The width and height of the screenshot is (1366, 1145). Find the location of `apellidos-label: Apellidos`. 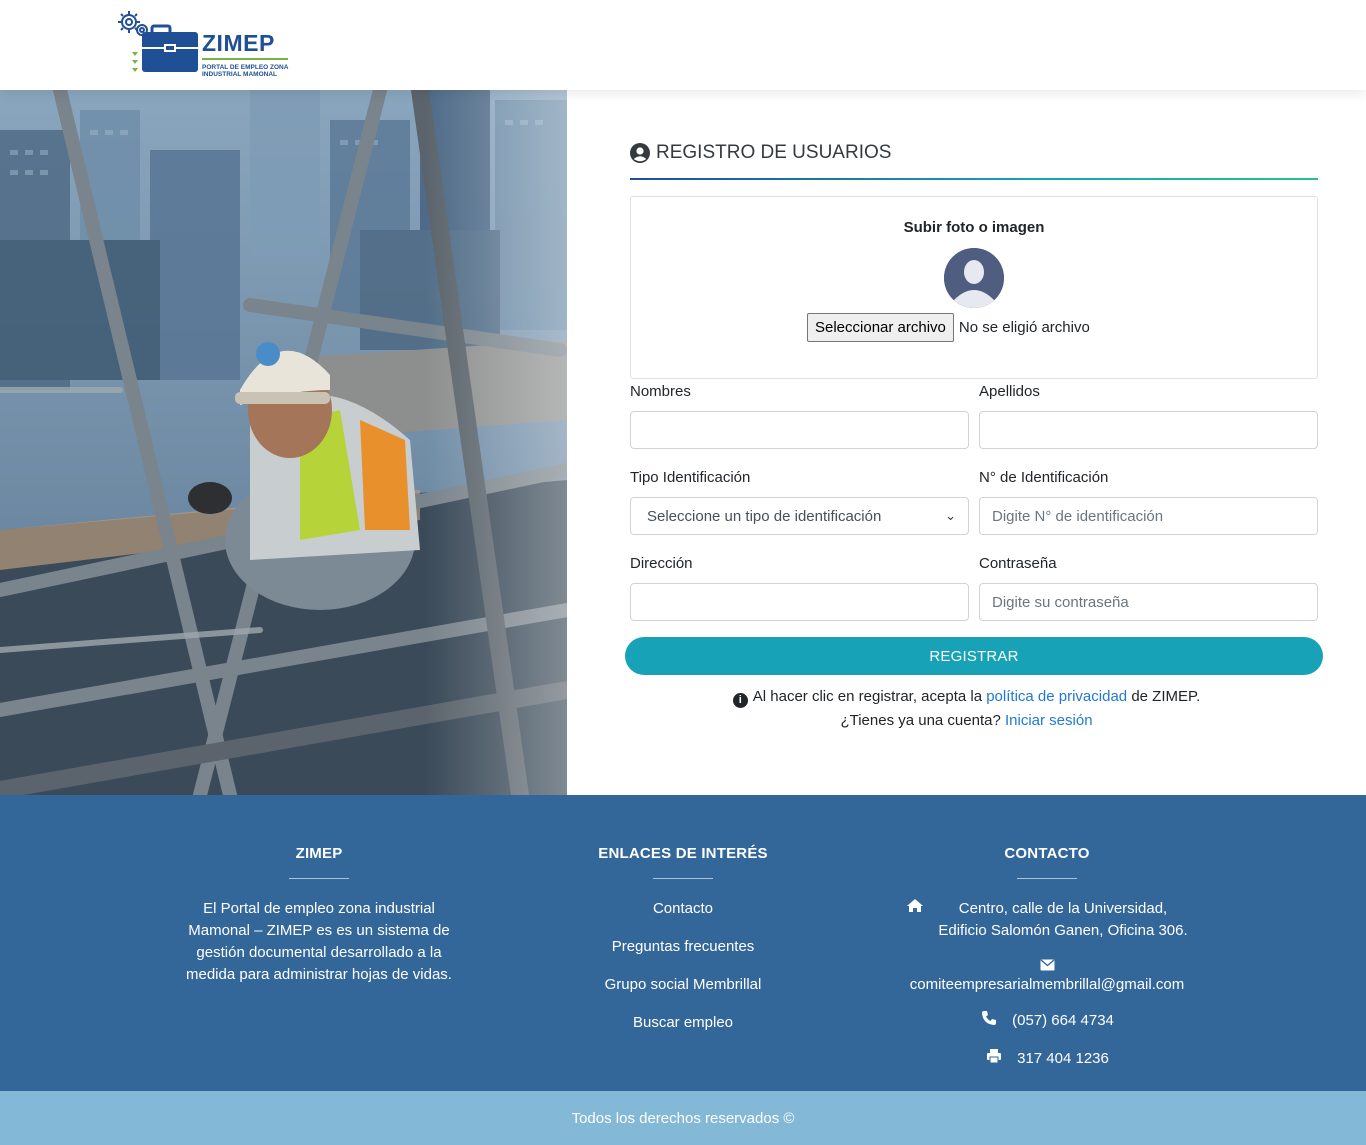

apellidos-label: Apellidos is located at coordinates (1009, 391).